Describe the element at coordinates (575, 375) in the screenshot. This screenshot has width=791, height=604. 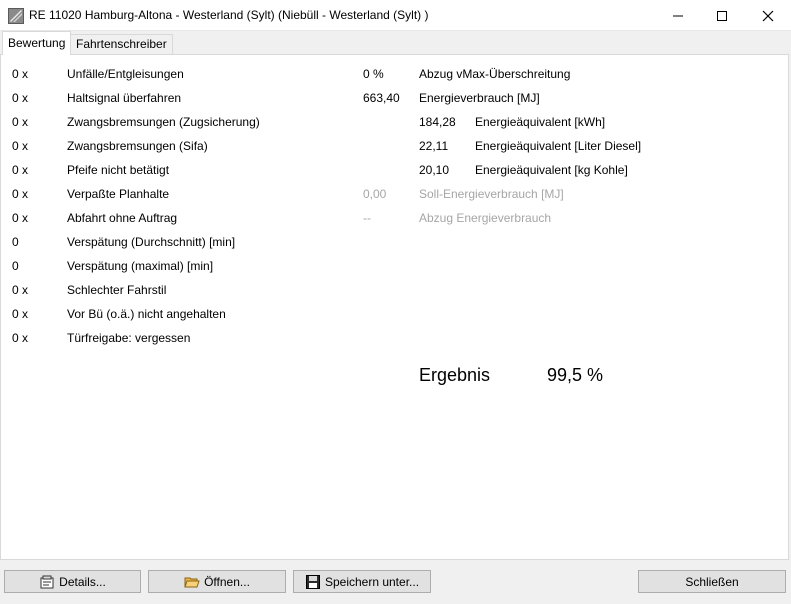
I see `result-value: 99,5 %` at that location.